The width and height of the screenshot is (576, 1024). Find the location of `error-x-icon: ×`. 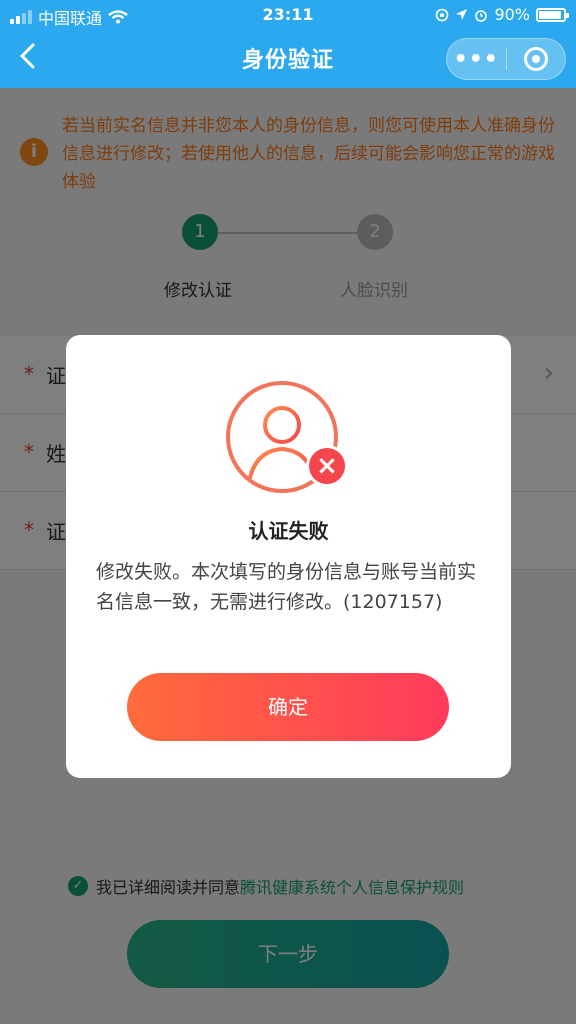

error-x-icon: × is located at coordinates (327, 466).